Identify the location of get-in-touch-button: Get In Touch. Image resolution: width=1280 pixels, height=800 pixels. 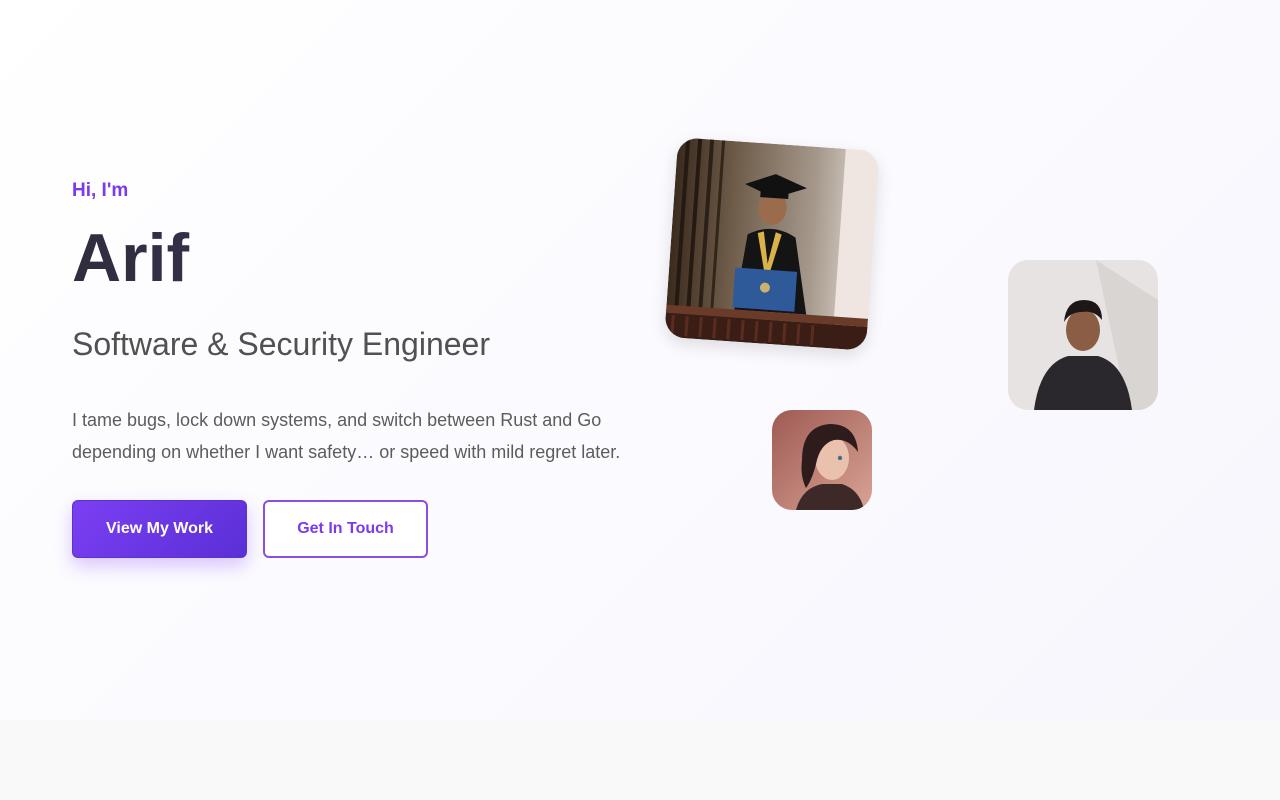
(345, 529).